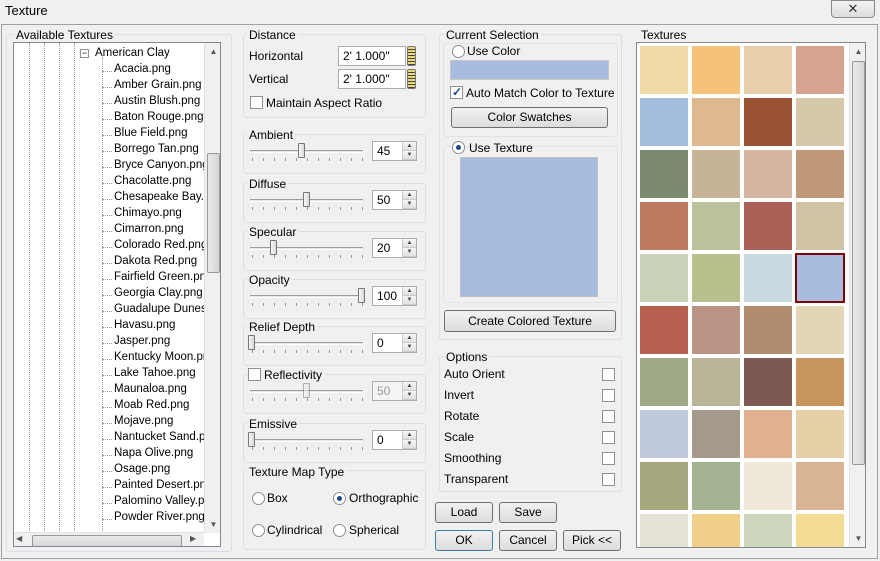  What do you see at coordinates (149, 229) in the screenshot?
I see `tree-item: Cimarron.png` at bounding box center [149, 229].